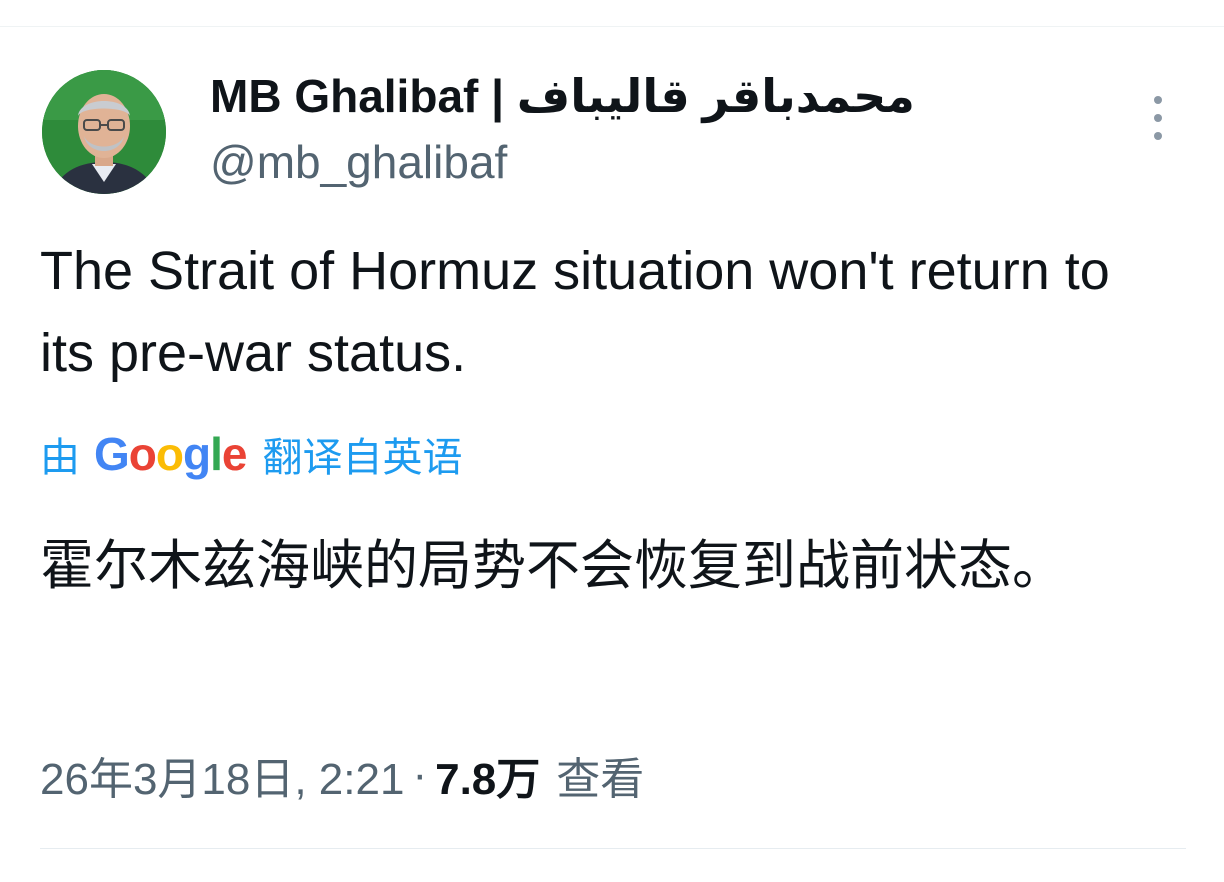 The image size is (1224, 882). What do you see at coordinates (600, 779) in the screenshot?
I see `views-label: 查看` at bounding box center [600, 779].